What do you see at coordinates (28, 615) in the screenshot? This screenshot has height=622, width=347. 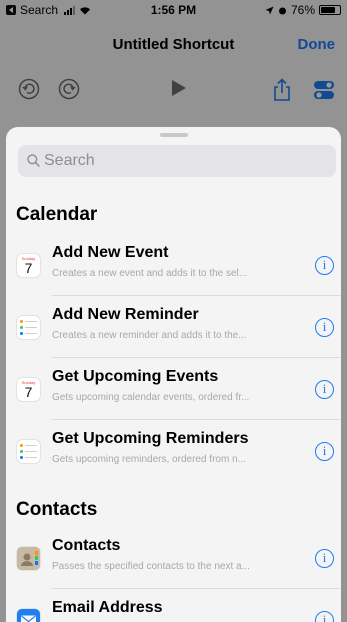 I see `mail-icon` at bounding box center [28, 615].